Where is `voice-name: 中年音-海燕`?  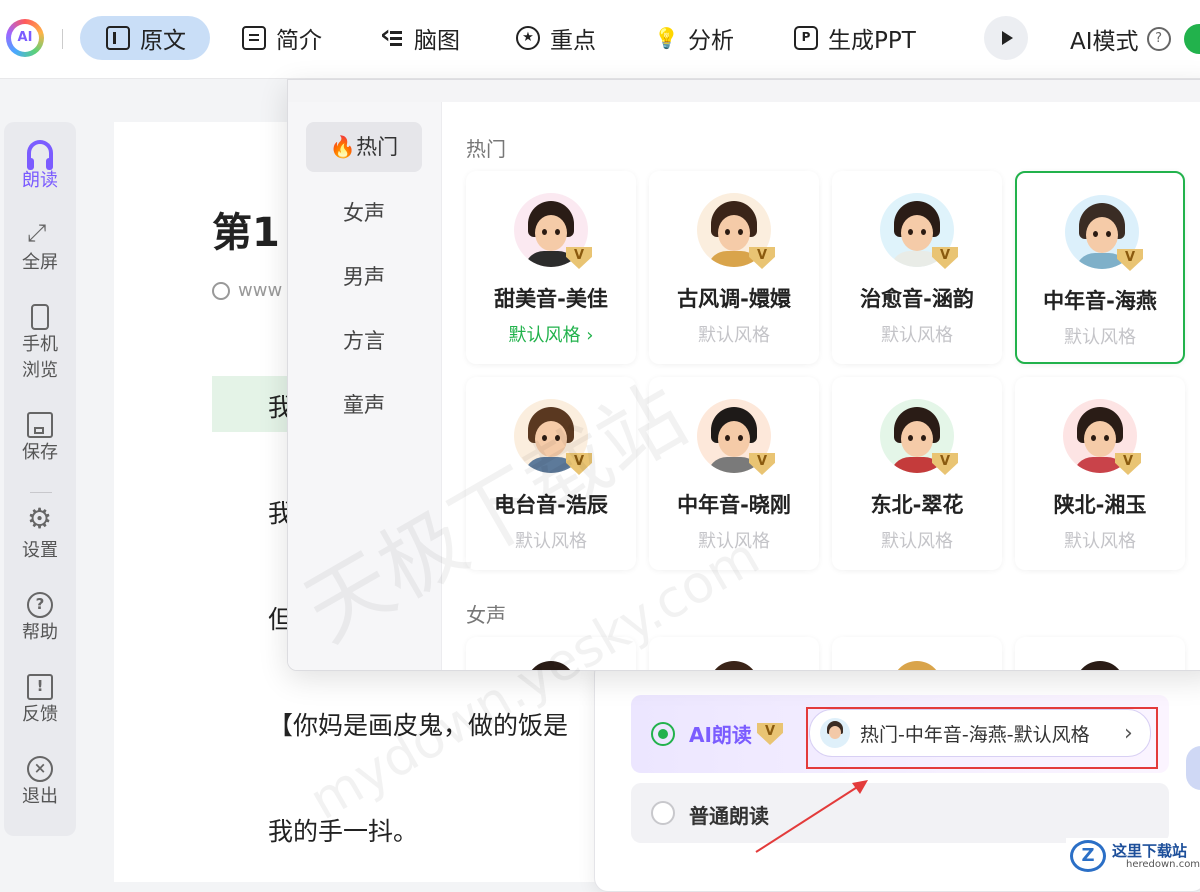 voice-name: 中年音-海燕 is located at coordinates (1100, 301).